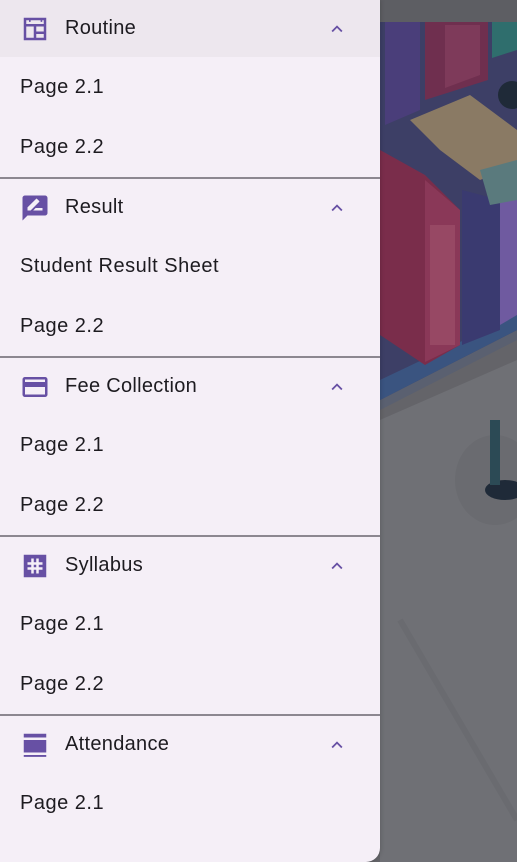  I want to click on section-attendance: Attendance Page 2.1, so click(190, 774).